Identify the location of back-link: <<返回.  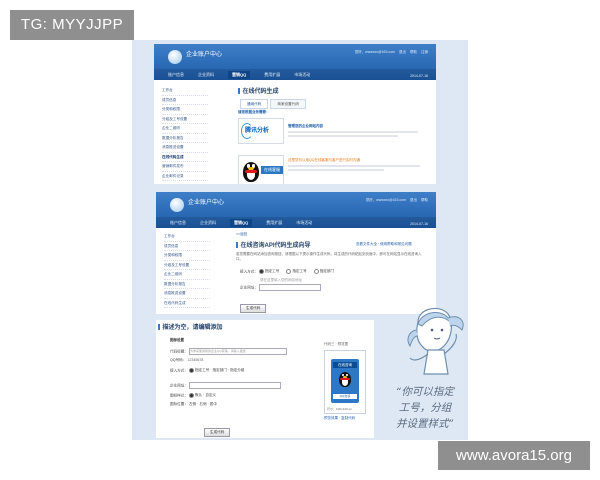
(241, 234).